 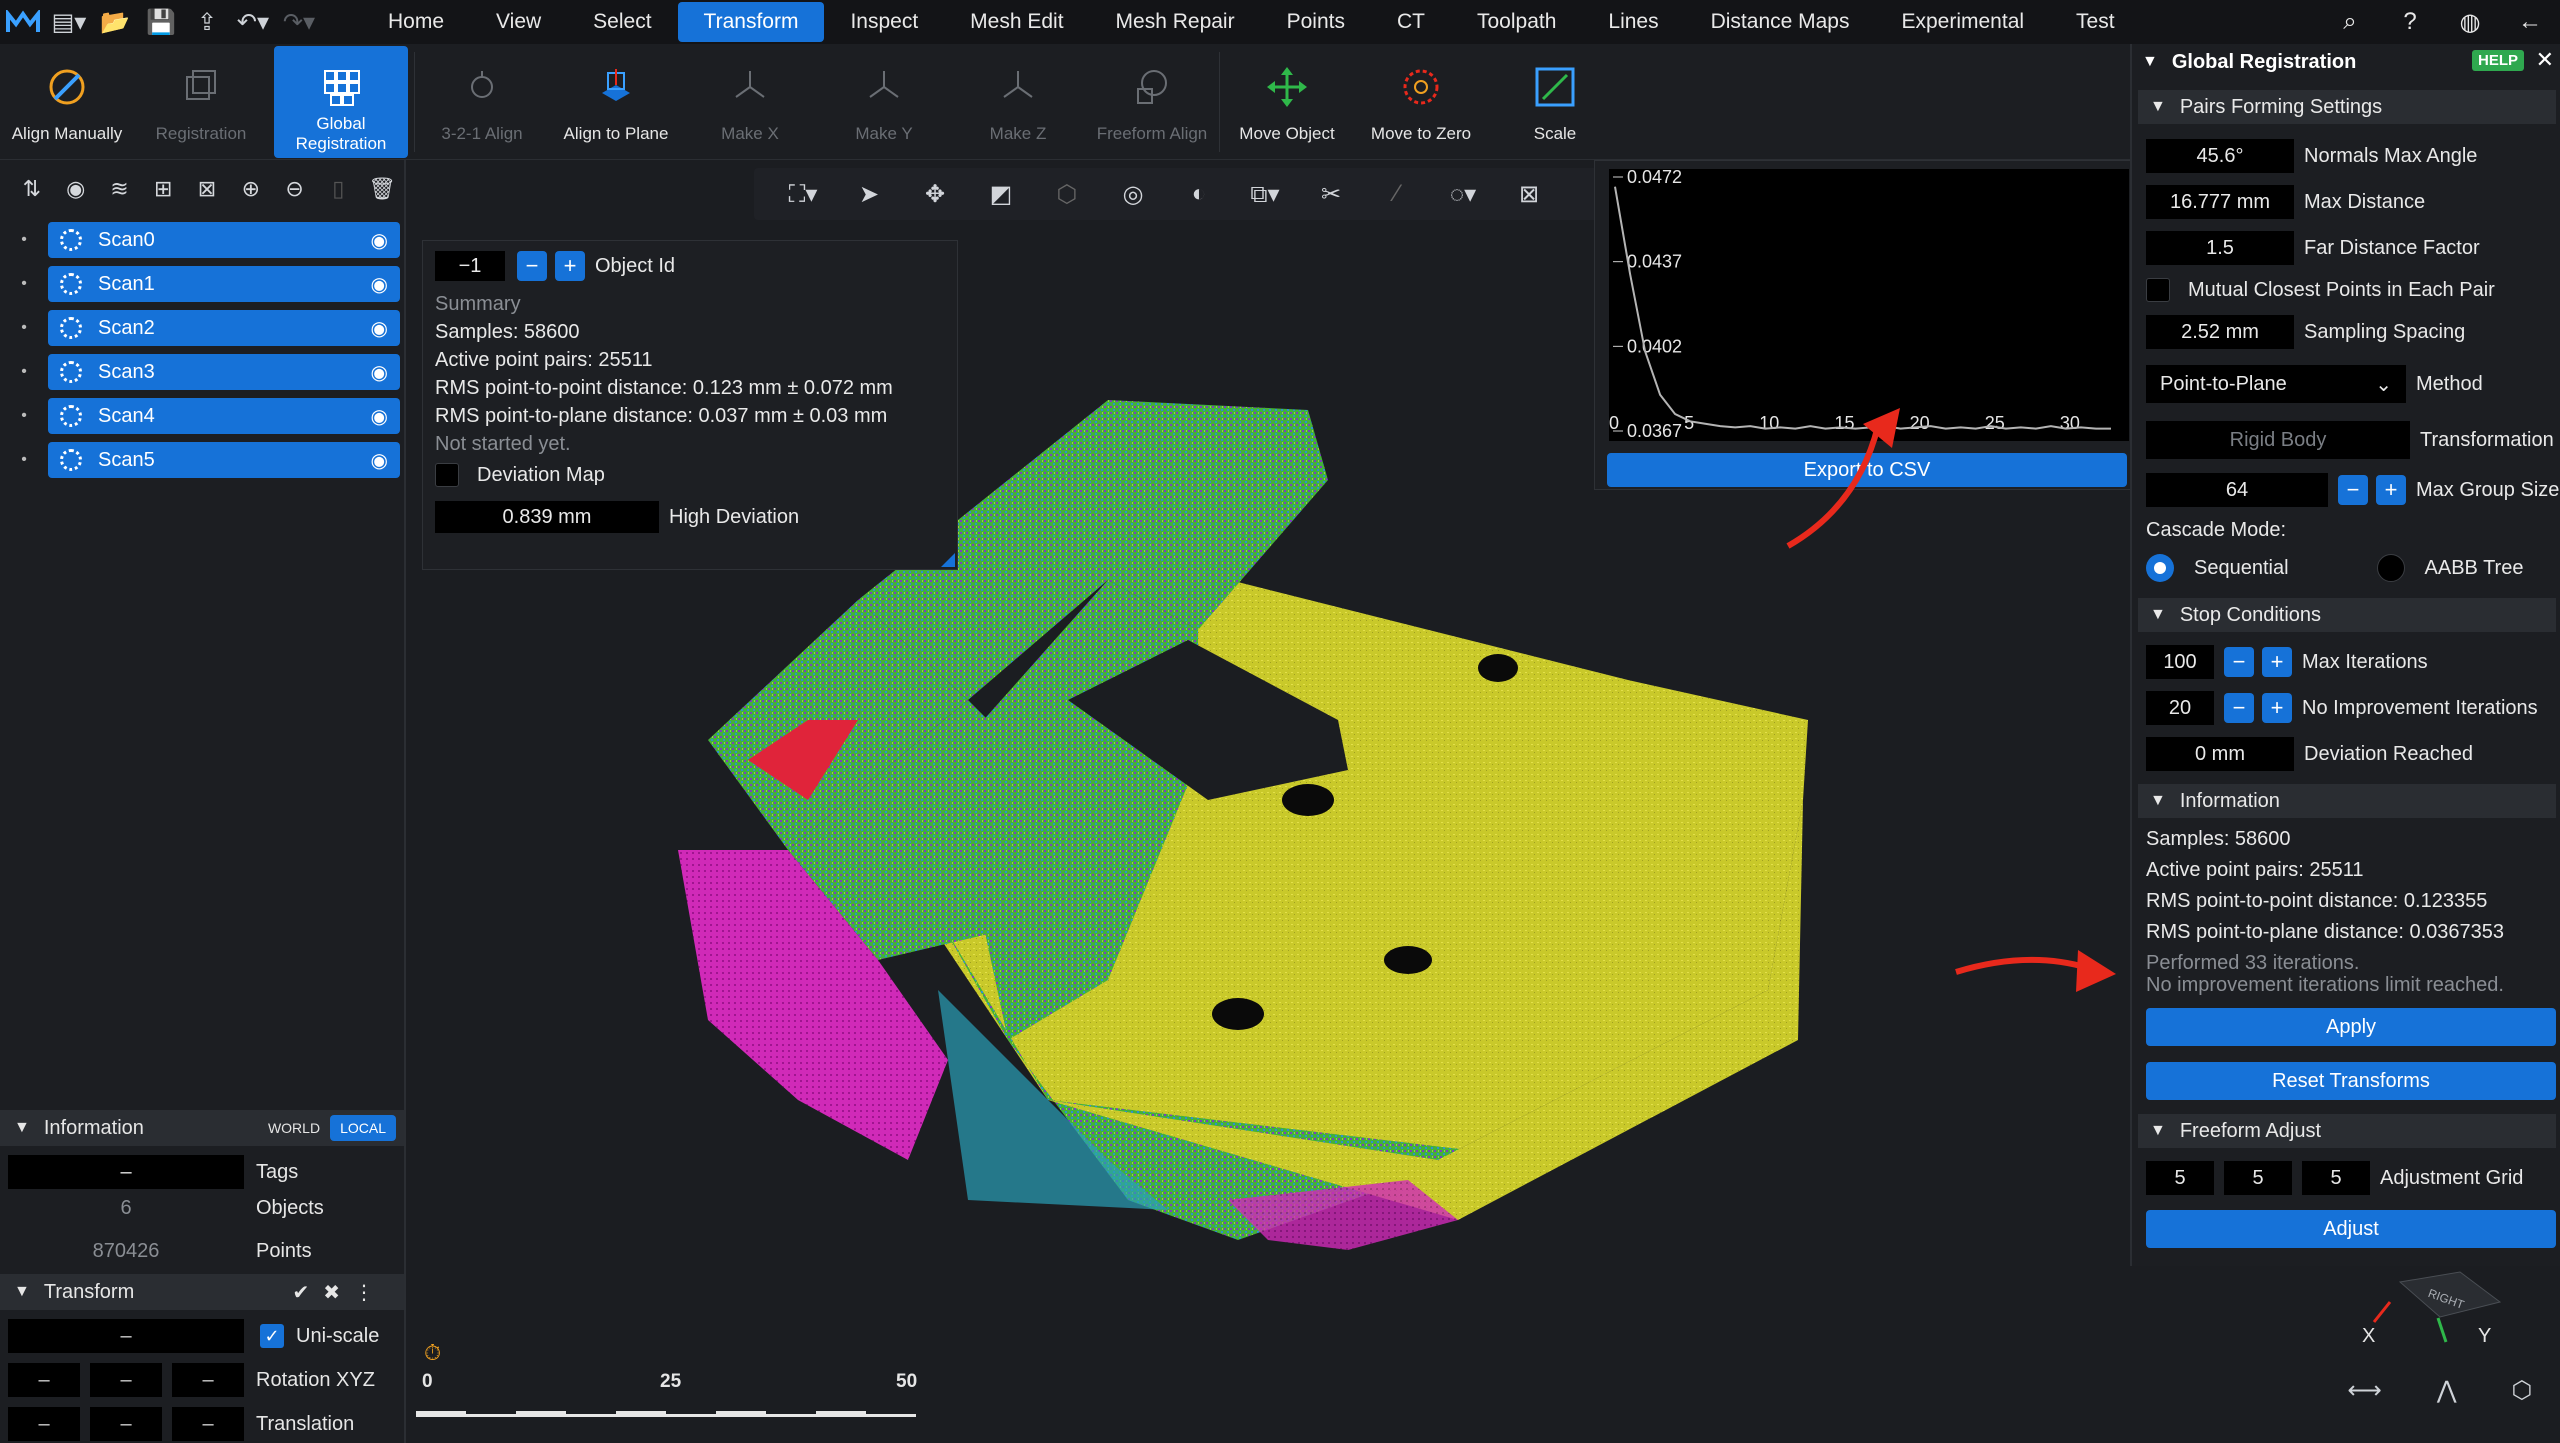 What do you see at coordinates (750, 102) in the screenshot?
I see `ribbon-make-x-button: Make X` at bounding box center [750, 102].